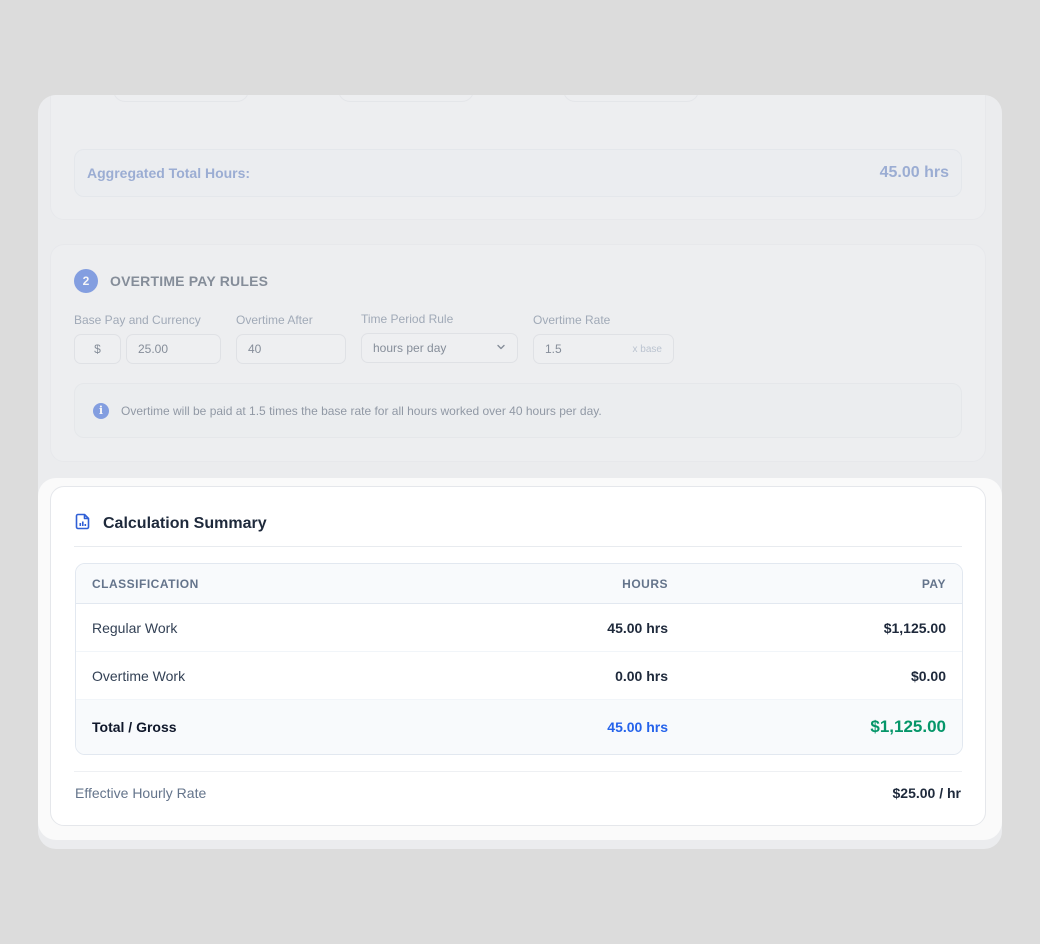 The width and height of the screenshot is (1040, 944). Describe the element at coordinates (189, 281) in the screenshot. I see `section-title: OVERTIME PAY RULES` at that location.